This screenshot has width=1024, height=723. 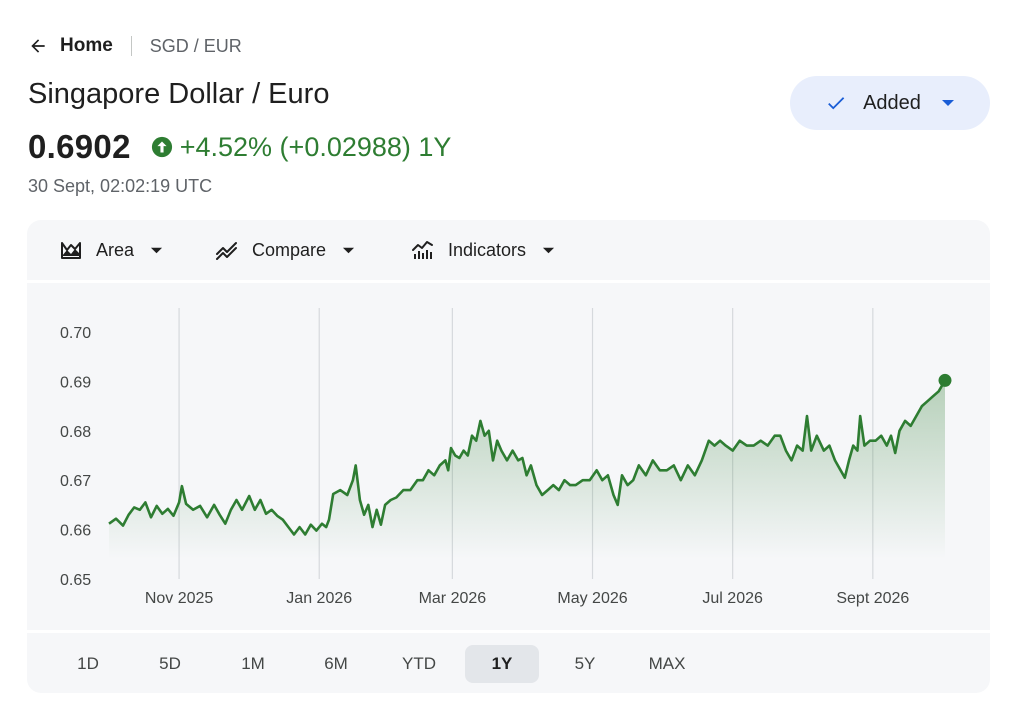 I want to click on chart-type-area-button: Area, so click(x=111, y=250).